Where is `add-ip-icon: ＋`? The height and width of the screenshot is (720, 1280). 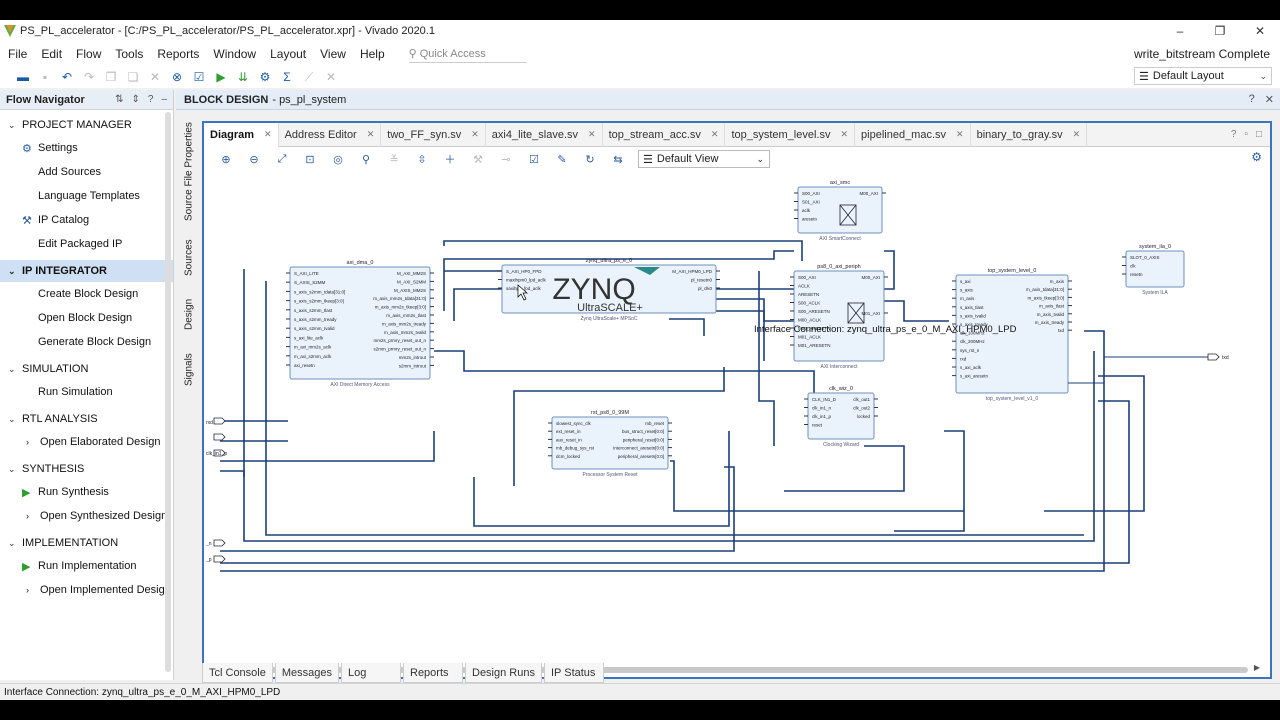
add-ip-icon: ＋ is located at coordinates (450, 159).